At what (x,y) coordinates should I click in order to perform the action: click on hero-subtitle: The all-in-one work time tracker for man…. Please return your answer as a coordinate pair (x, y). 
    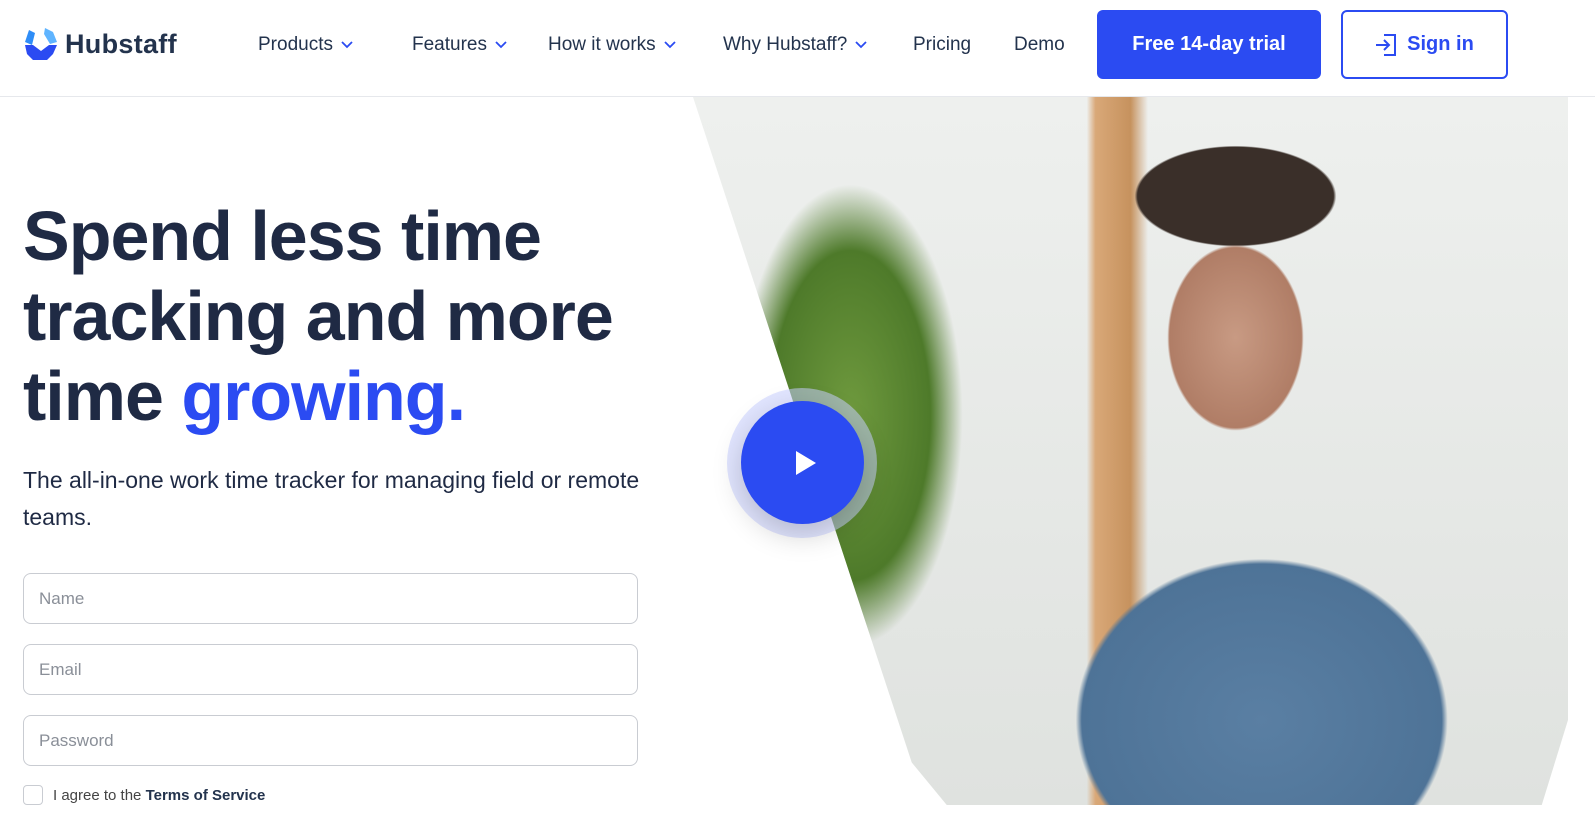
    Looking at the image, I should click on (331, 498).